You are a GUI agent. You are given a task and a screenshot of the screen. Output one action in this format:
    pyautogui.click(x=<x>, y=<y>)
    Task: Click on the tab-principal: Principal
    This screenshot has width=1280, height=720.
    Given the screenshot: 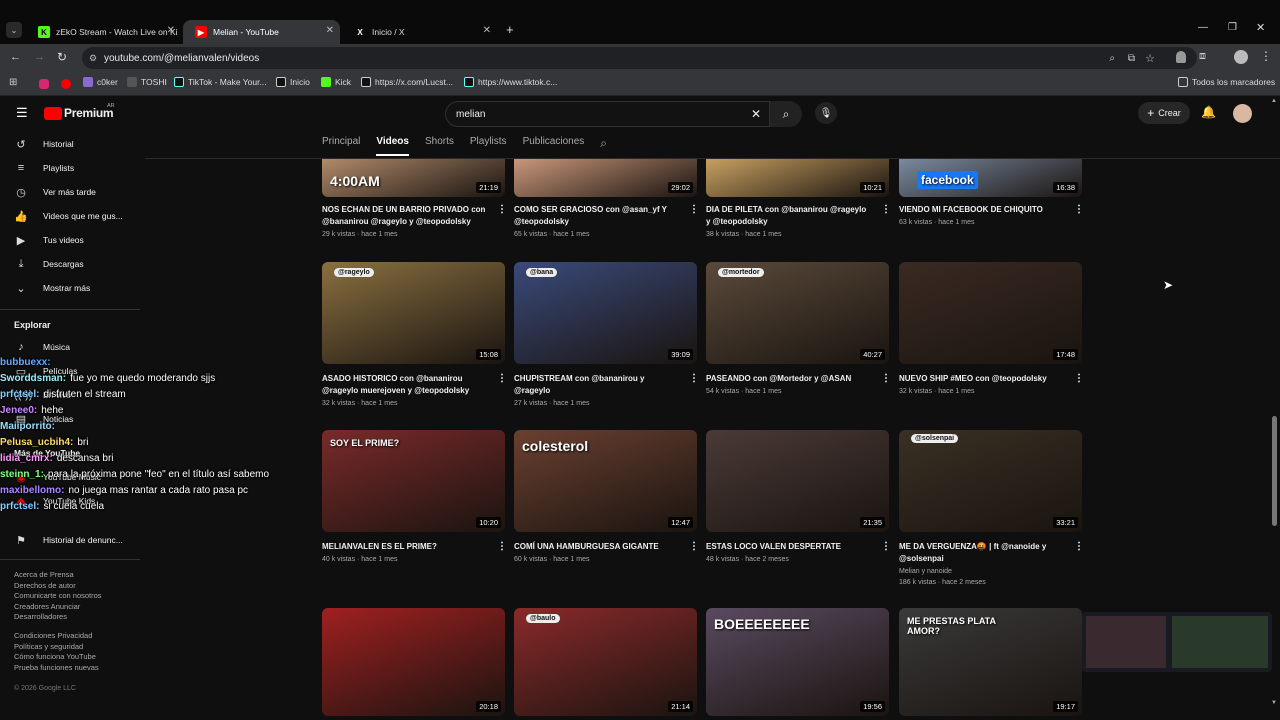 What is the action you would take?
    pyautogui.click(x=341, y=146)
    